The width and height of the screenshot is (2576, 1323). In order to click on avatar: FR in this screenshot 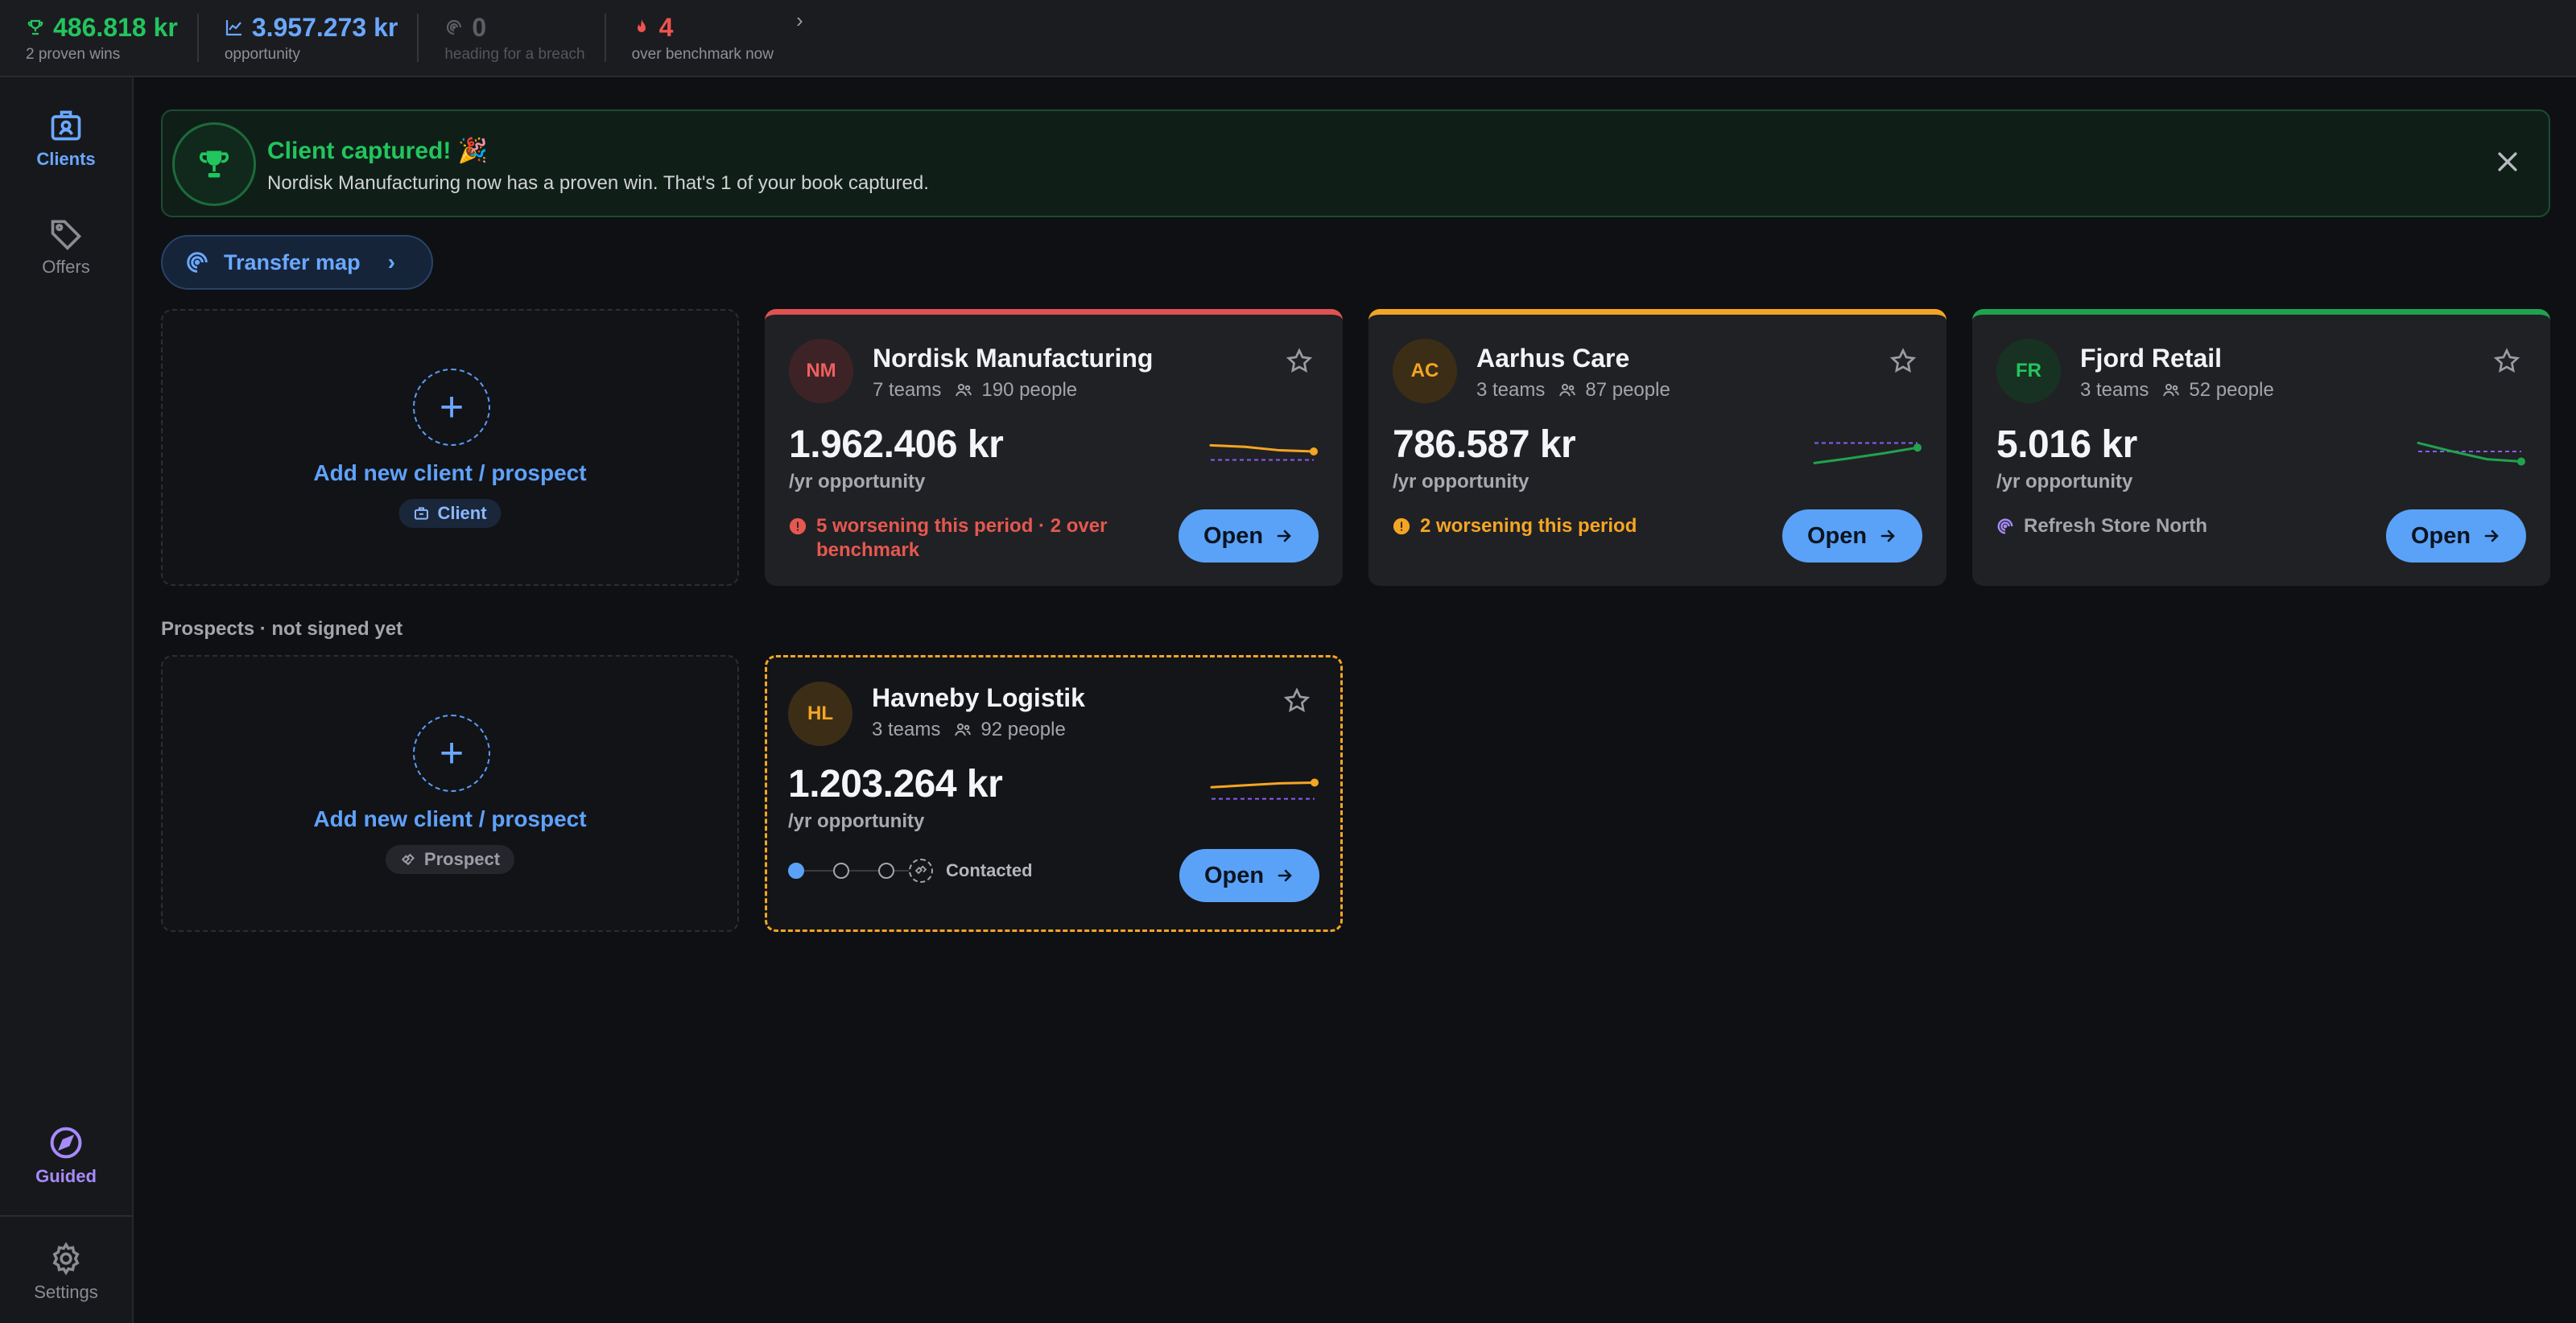, I will do `click(2028, 371)`.